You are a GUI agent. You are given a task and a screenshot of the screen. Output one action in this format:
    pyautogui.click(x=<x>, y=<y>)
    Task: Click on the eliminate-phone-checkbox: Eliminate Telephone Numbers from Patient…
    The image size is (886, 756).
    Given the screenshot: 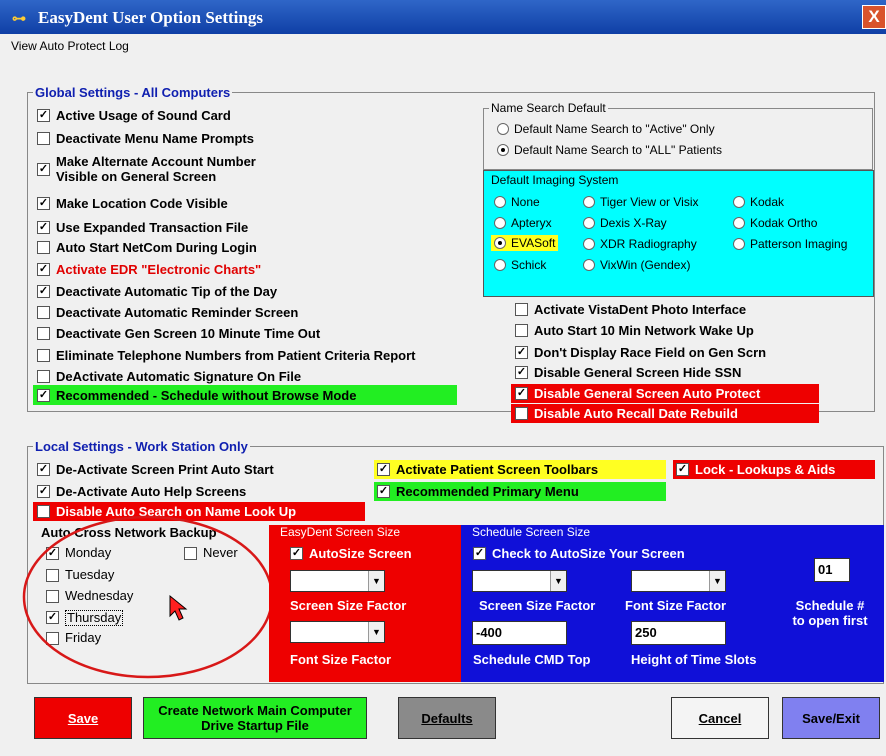 What is the action you would take?
    pyautogui.click(x=226, y=355)
    